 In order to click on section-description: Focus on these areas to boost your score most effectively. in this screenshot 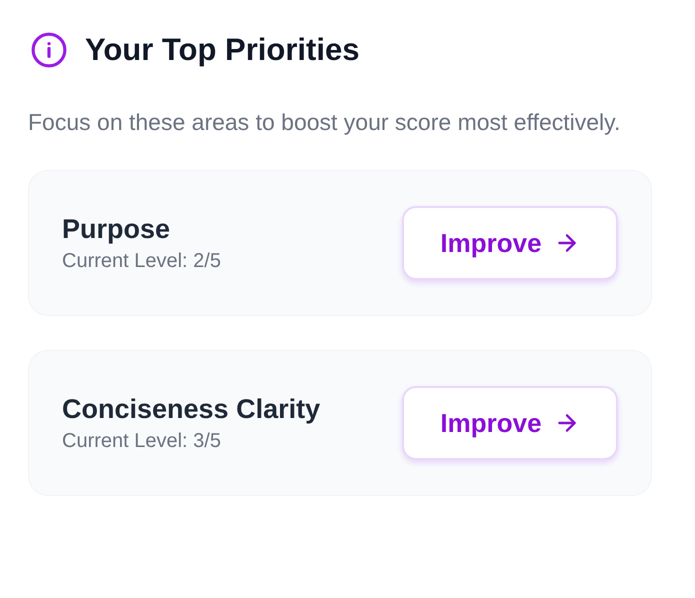, I will do `click(325, 122)`.